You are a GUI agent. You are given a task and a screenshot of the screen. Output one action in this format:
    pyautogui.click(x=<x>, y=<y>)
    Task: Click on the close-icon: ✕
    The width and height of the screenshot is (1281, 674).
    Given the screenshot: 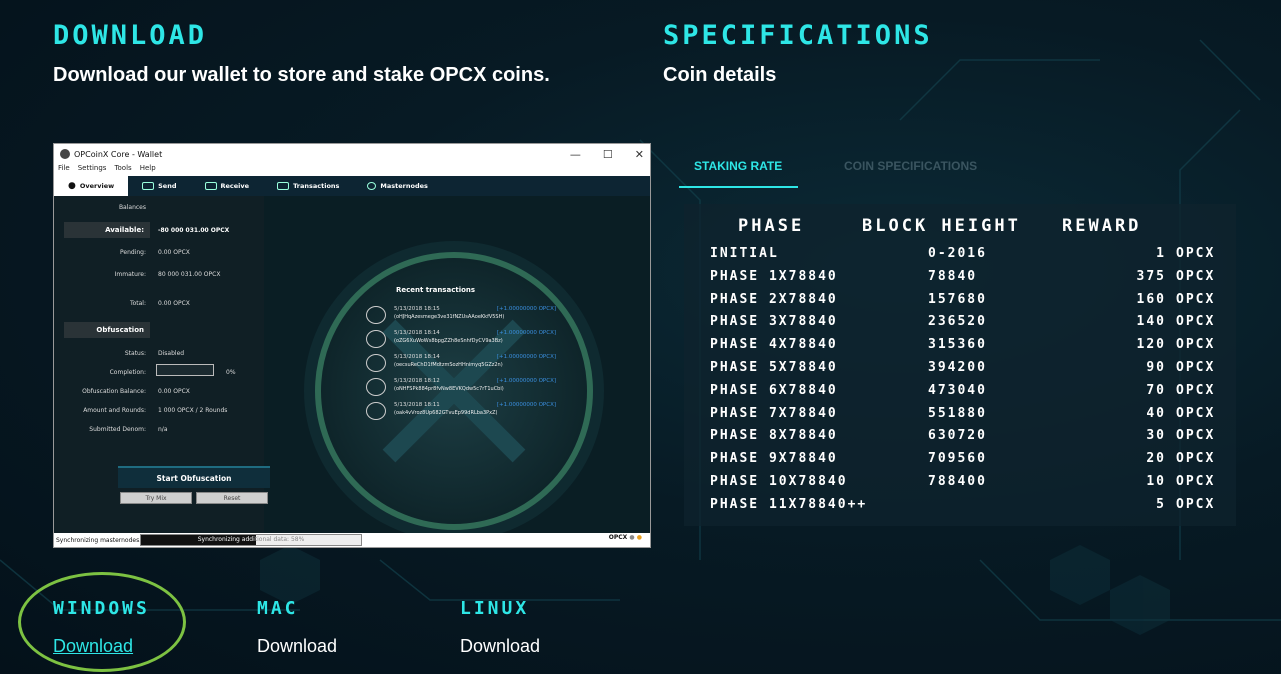 What is the action you would take?
    pyautogui.click(x=639, y=154)
    